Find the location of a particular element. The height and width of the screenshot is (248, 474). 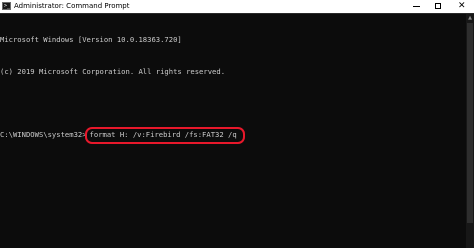

terminal-icon: >_ is located at coordinates (6, 6).